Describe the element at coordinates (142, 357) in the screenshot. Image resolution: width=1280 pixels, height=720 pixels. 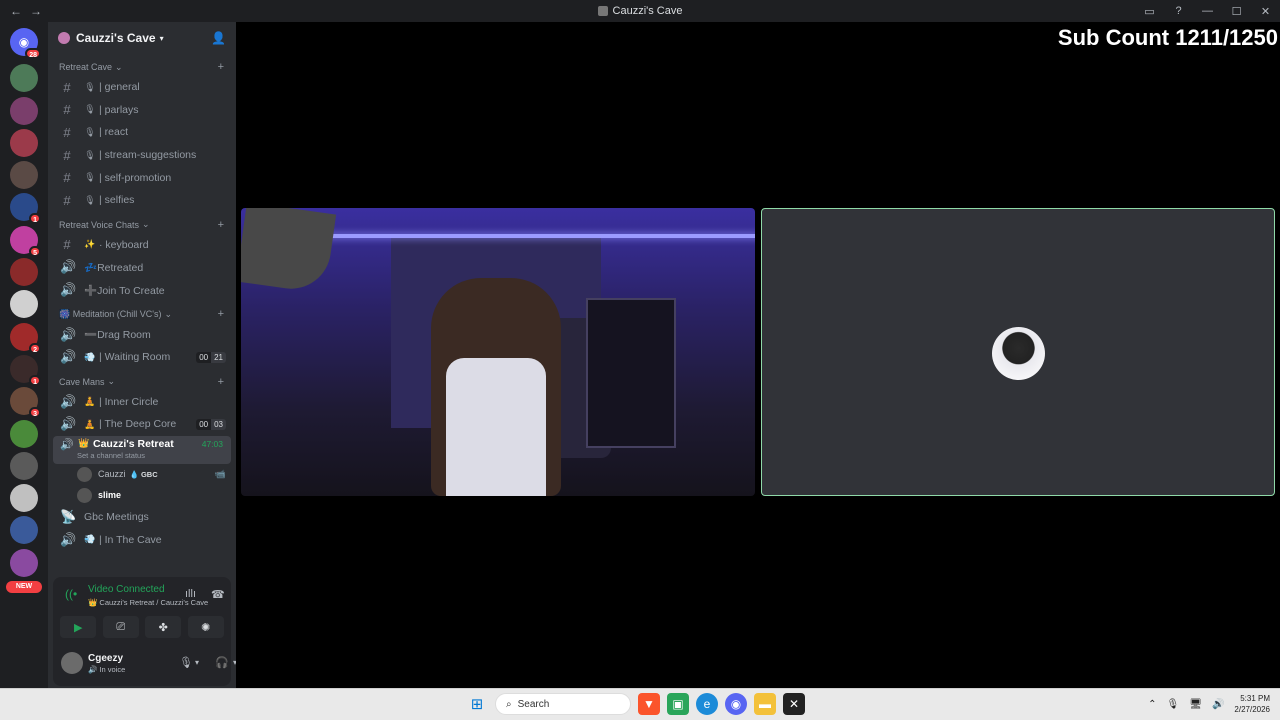
I see `channel-item: 🔊 💨 | Waiting Room 00 21` at that location.